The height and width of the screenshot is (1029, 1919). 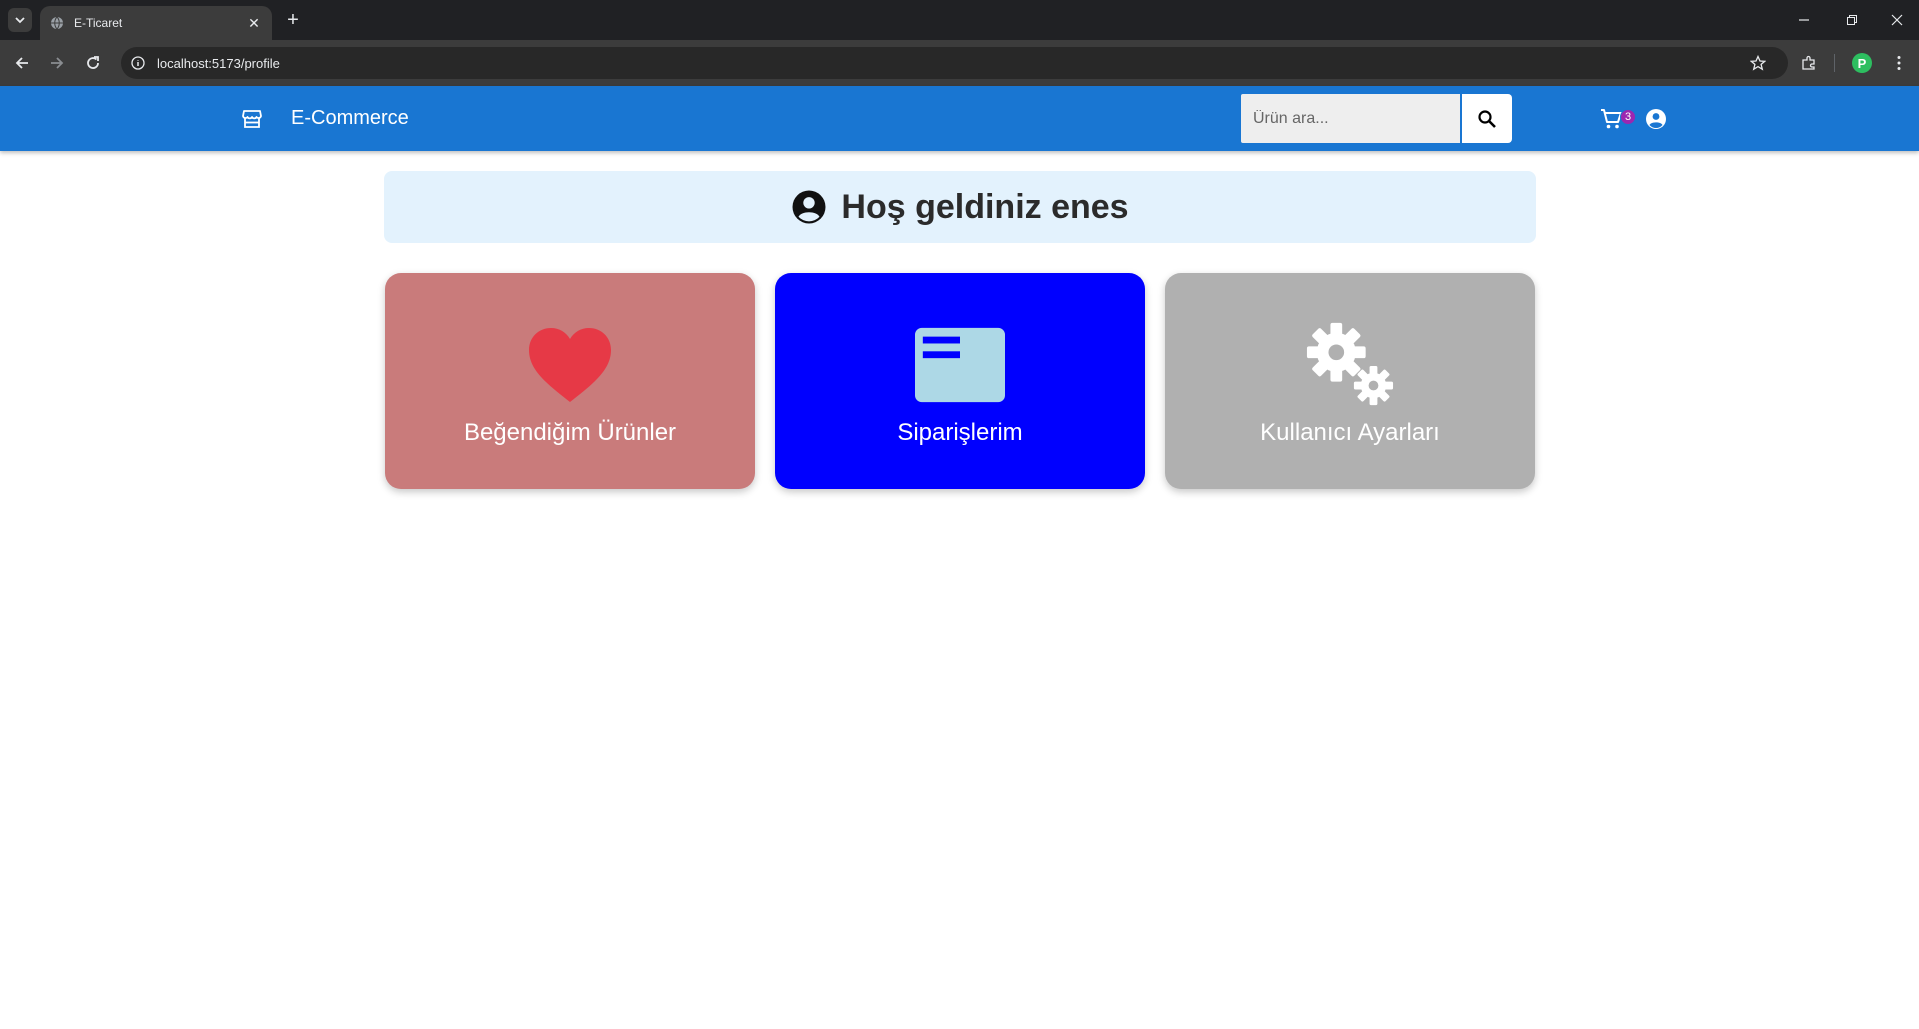 I want to click on minimize-icon, so click(x=1804, y=20).